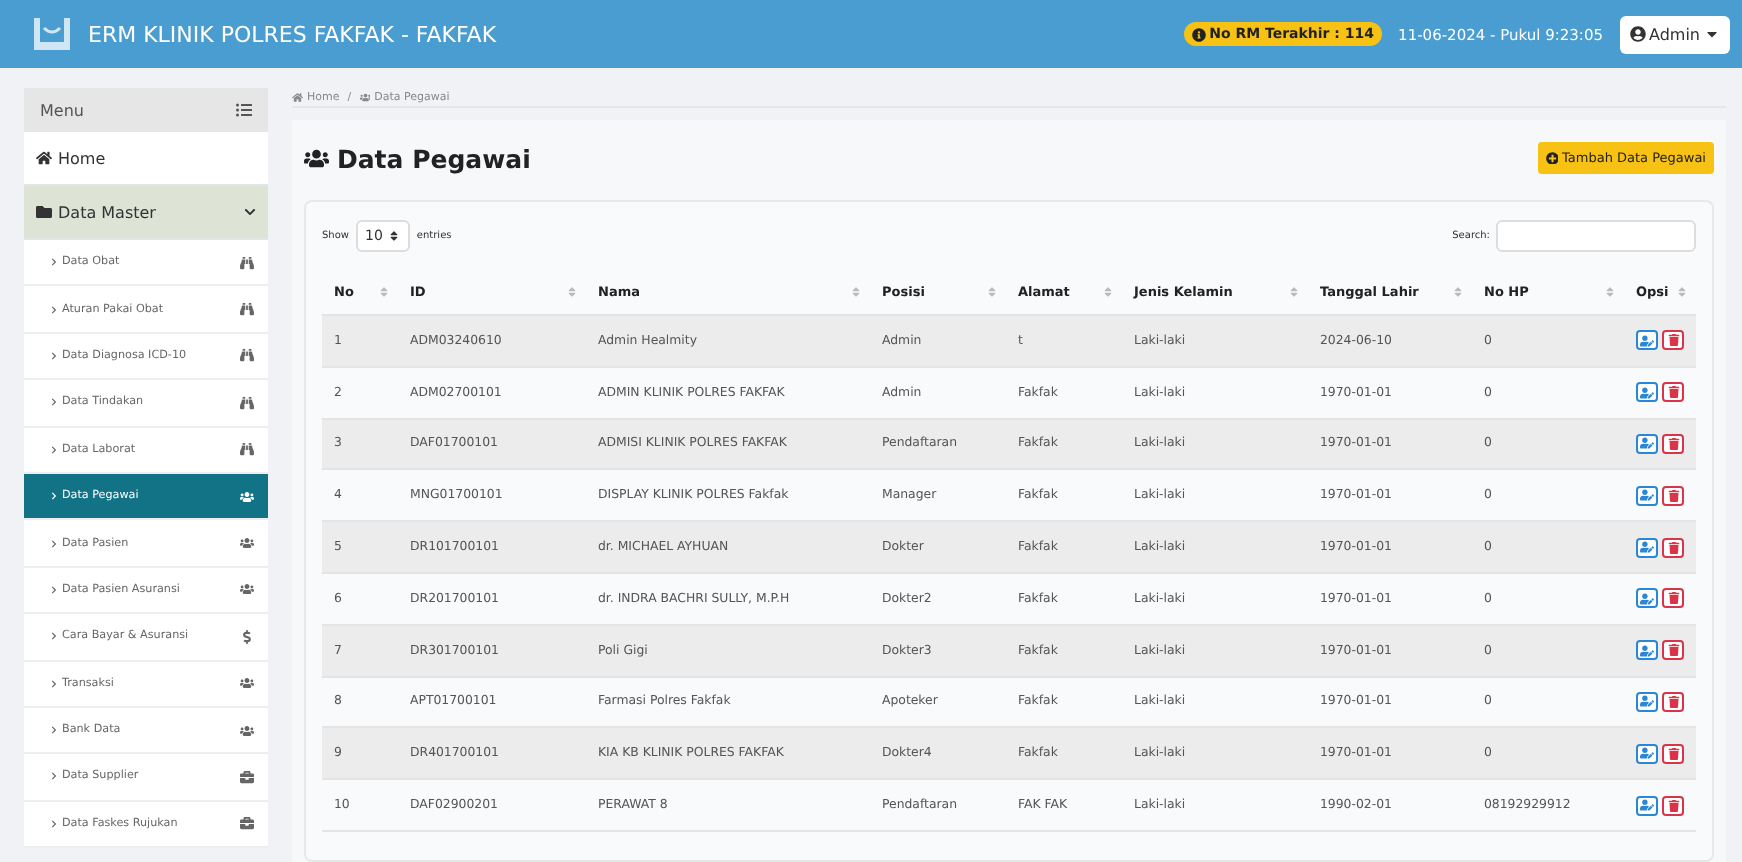 Image resolution: width=1742 pixels, height=862 pixels. Describe the element at coordinates (1674, 34) in the screenshot. I see `user-menu-button: Admin` at that location.